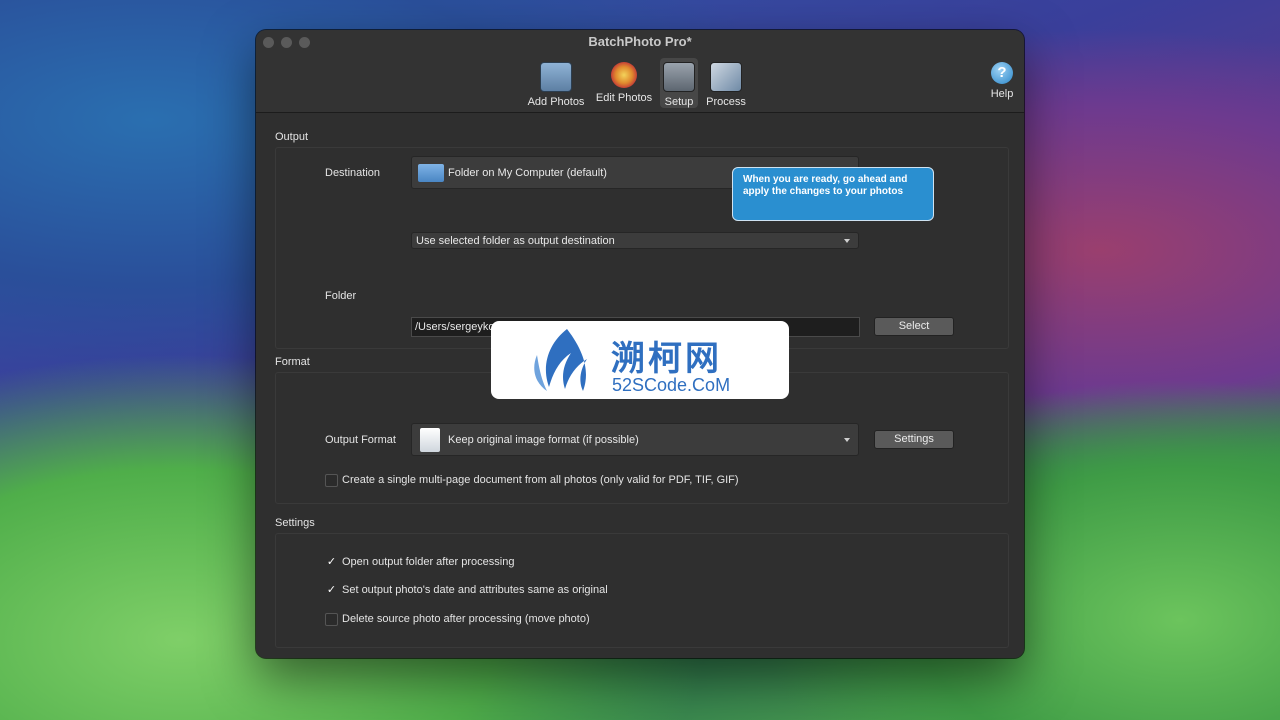 The height and width of the screenshot is (720, 1280). I want to click on toolbar-add-photos: Add Photos, so click(556, 83).